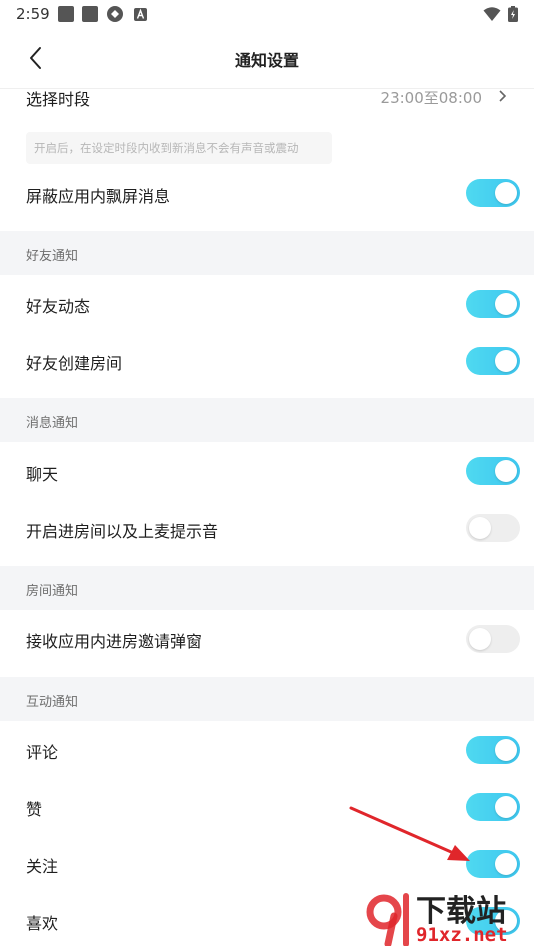 Image resolution: width=534 pixels, height=950 pixels. Describe the element at coordinates (42, 923) in the screenshot. I see `setting-label: 喜欢` at that location.